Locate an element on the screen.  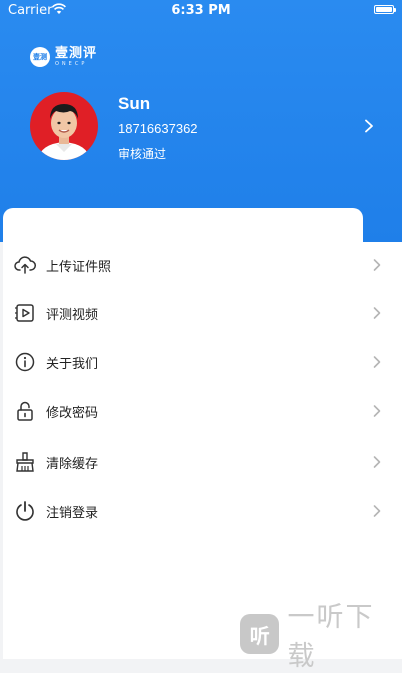
menu-item-change-password: 修改密码 is located at coordinates (201, 411).